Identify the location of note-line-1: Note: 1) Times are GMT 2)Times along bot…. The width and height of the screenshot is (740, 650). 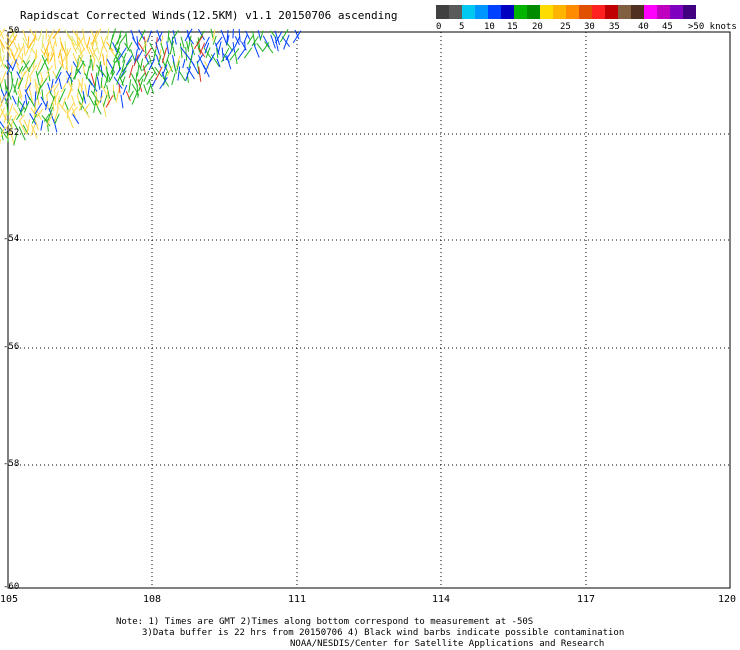
(325, 622).